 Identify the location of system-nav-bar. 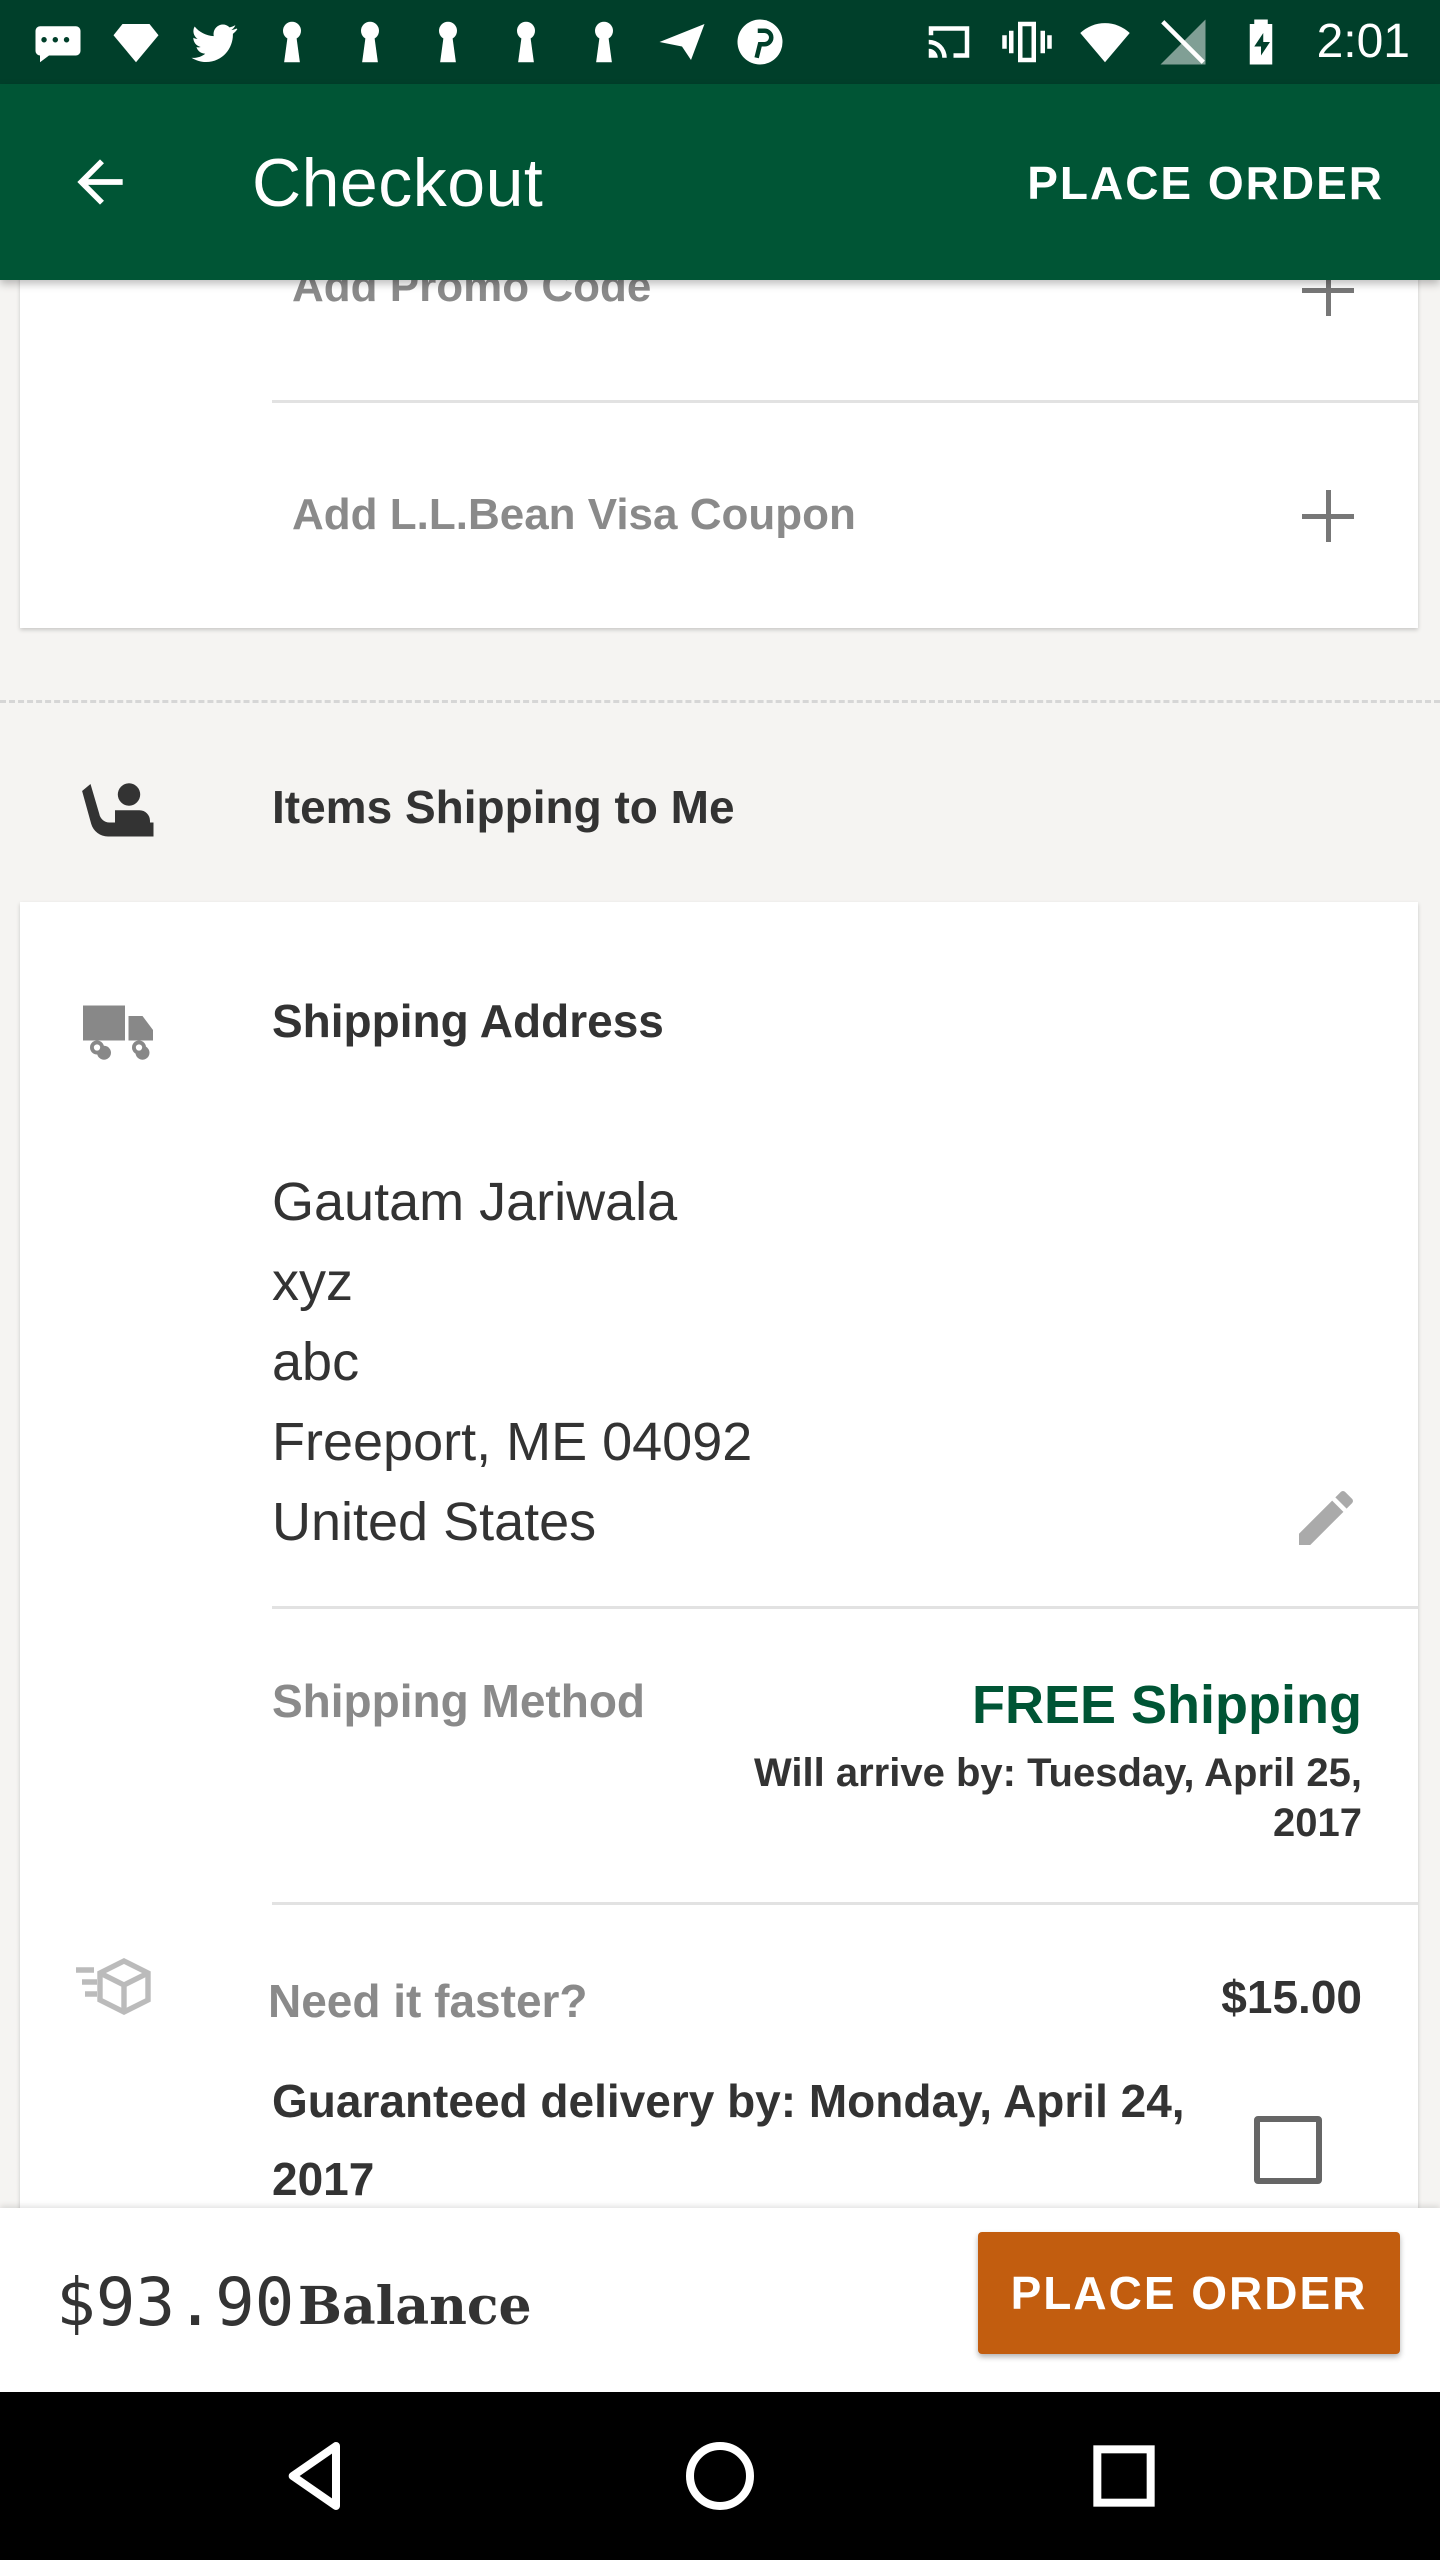
(720, 2476).